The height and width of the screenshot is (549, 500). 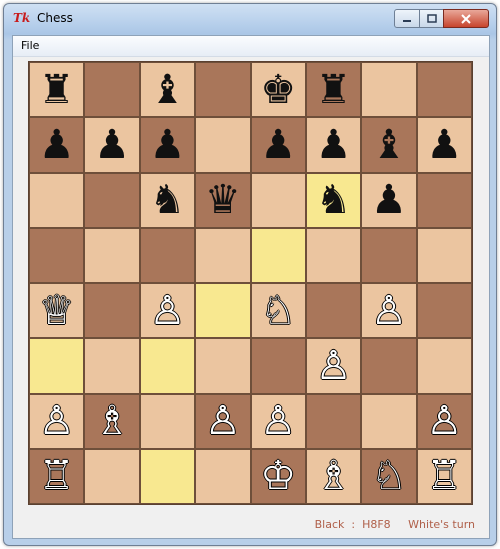 I want to click on square-h1: ♖, so click(x=444, y=476).